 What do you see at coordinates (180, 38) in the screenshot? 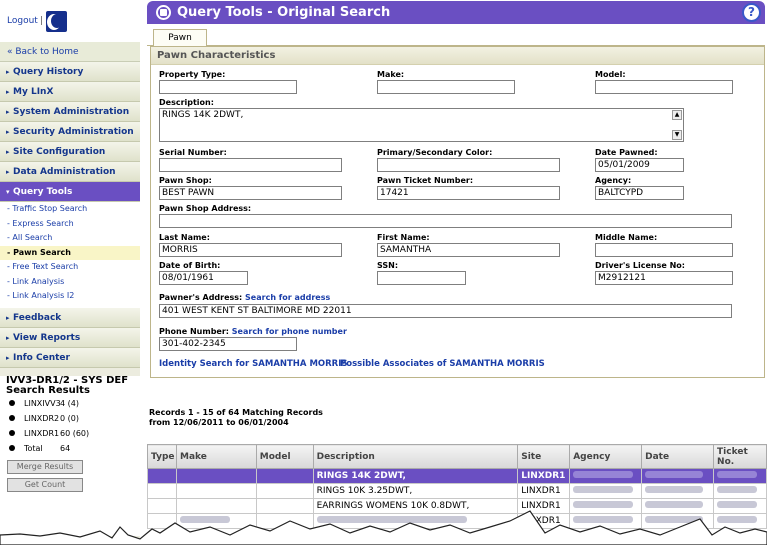
I see `tab-pawn: Pawn` at bounding box center [180, 38].